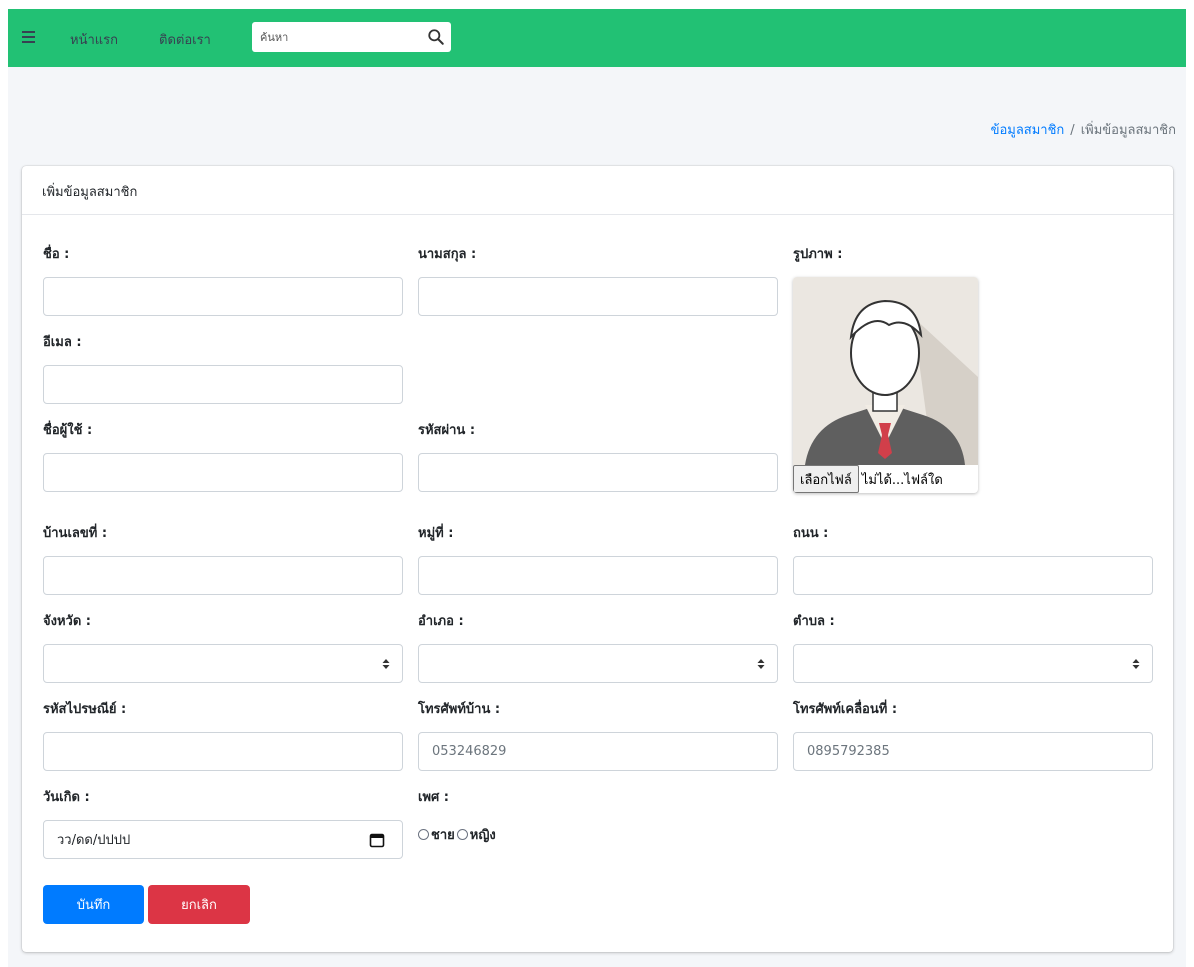 The image size is (1194, 967). I want to click on gender-female-radio, so click(462, 834).